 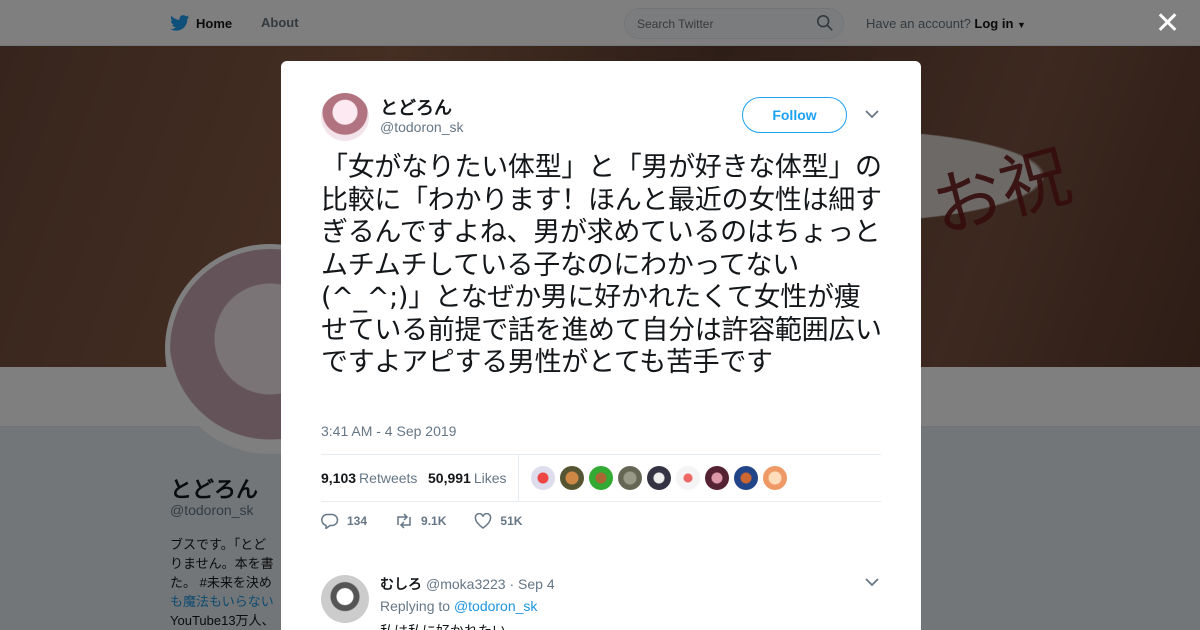 I want to click on close-icon: ✕, so click(x=1167, y=24).